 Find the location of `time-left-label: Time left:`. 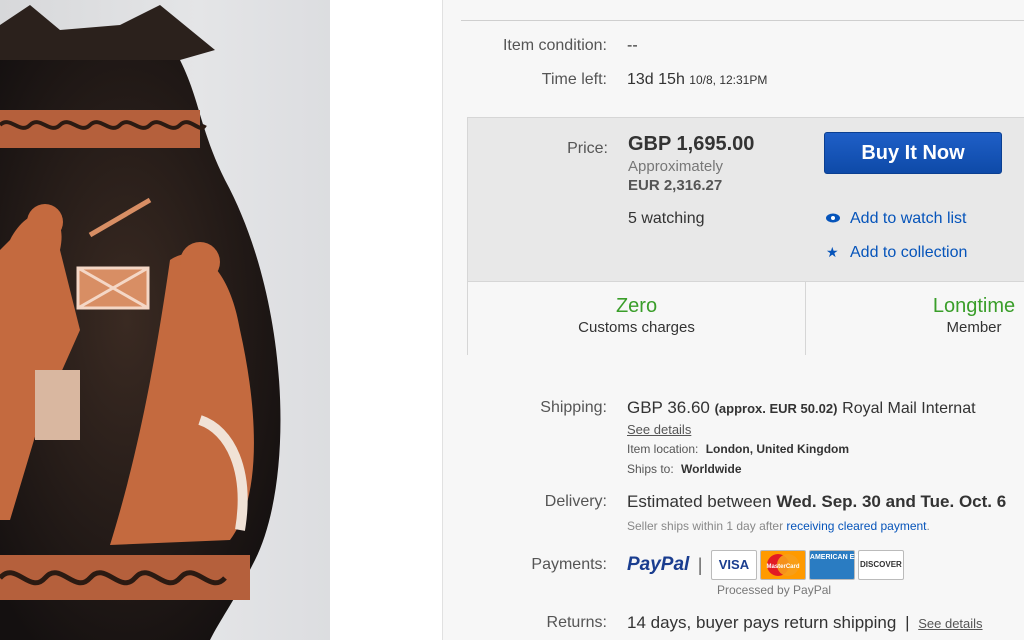

time-left-label: Time left: is located at coordinates (574, 79).